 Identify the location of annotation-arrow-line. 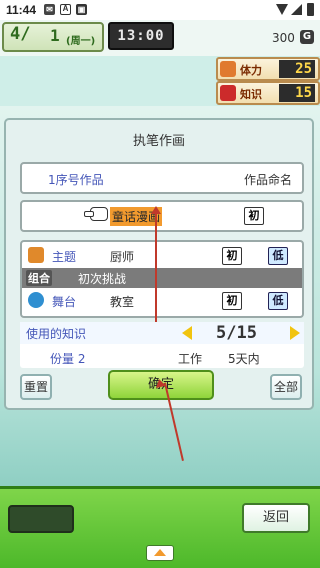
(156, 267).